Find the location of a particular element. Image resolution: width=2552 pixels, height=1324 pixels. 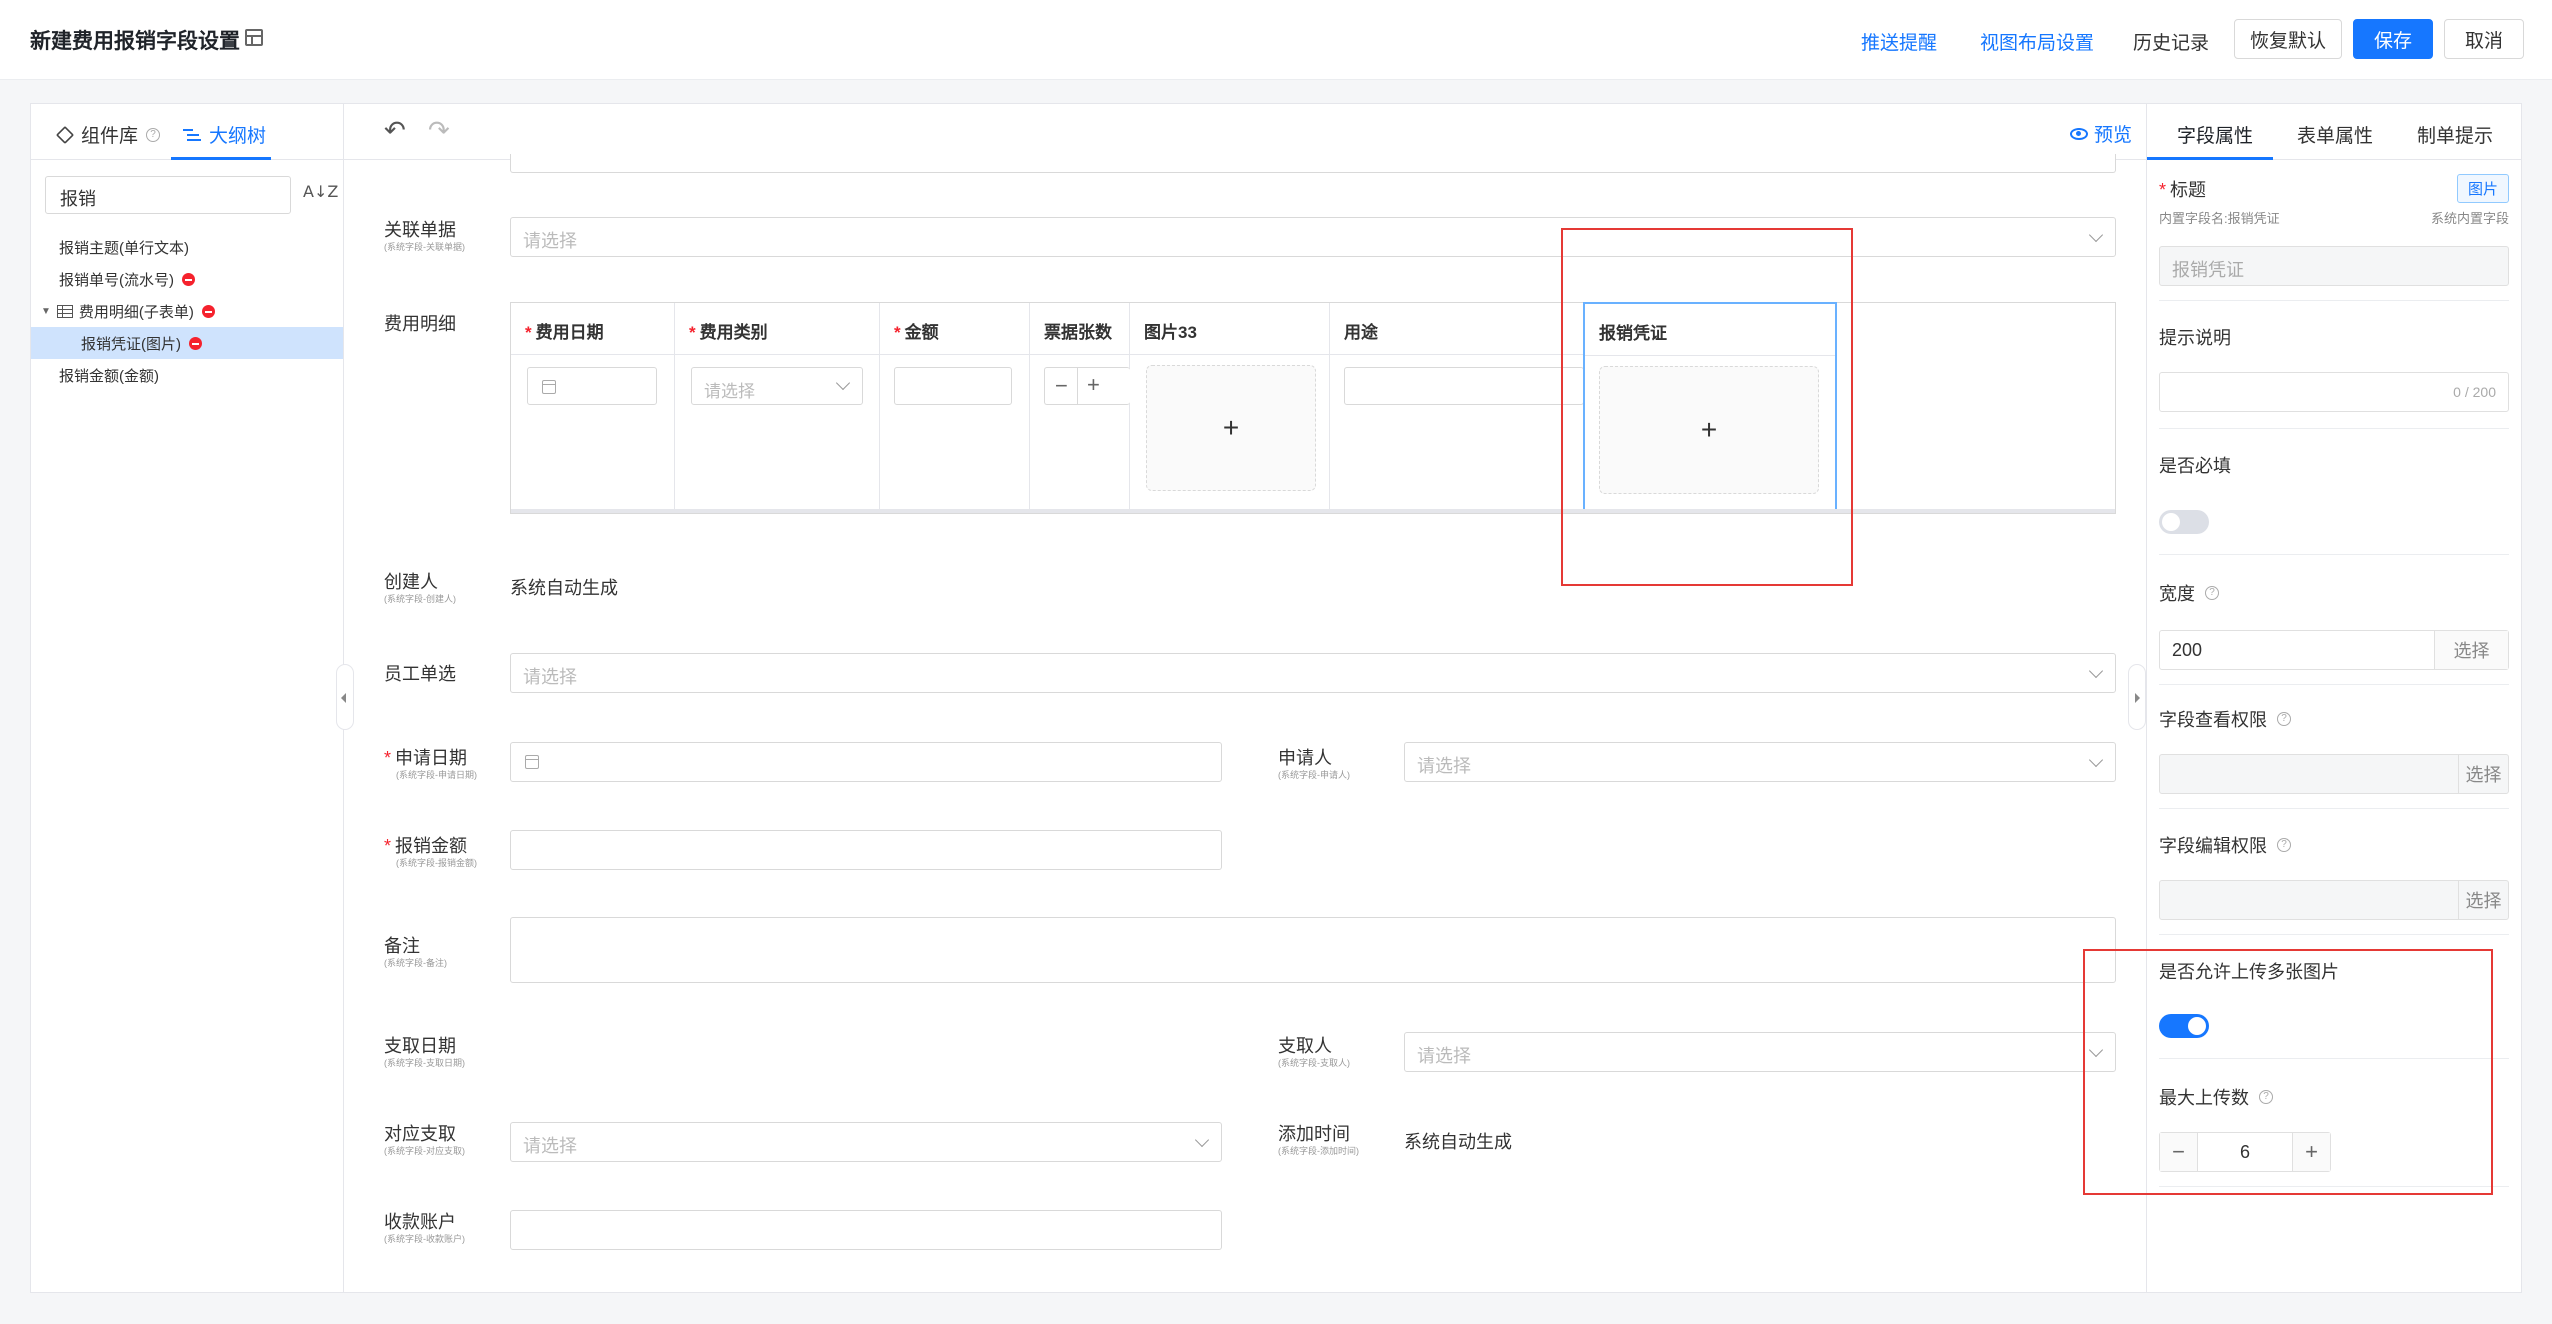

apply-date-picker is located at coordinates (866, 762).